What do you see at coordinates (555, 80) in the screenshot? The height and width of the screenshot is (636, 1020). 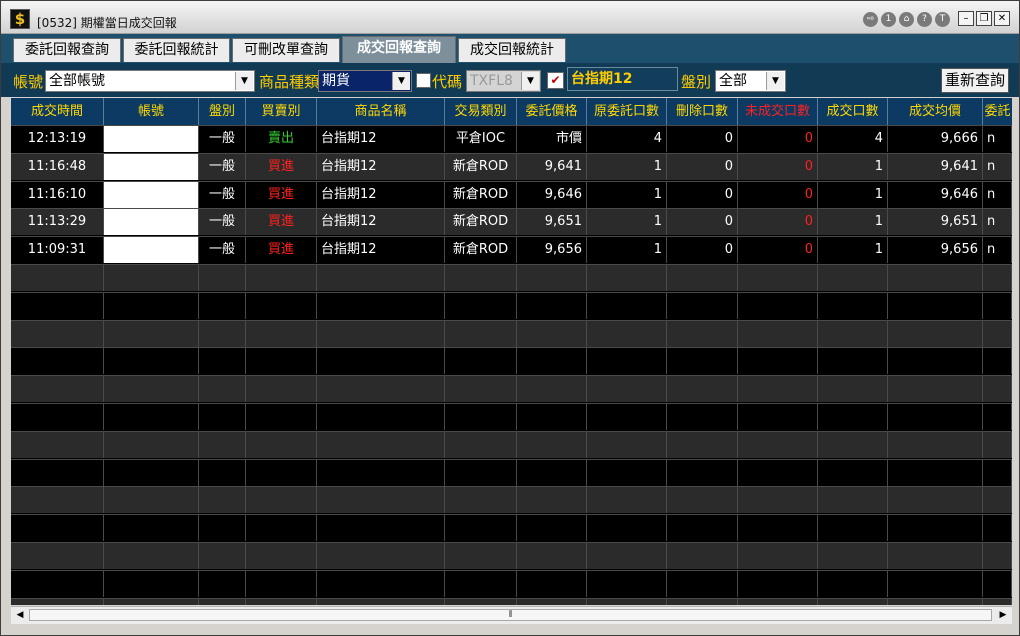 I see `product-check-icon: ✔` at bounding box center [555, 80].